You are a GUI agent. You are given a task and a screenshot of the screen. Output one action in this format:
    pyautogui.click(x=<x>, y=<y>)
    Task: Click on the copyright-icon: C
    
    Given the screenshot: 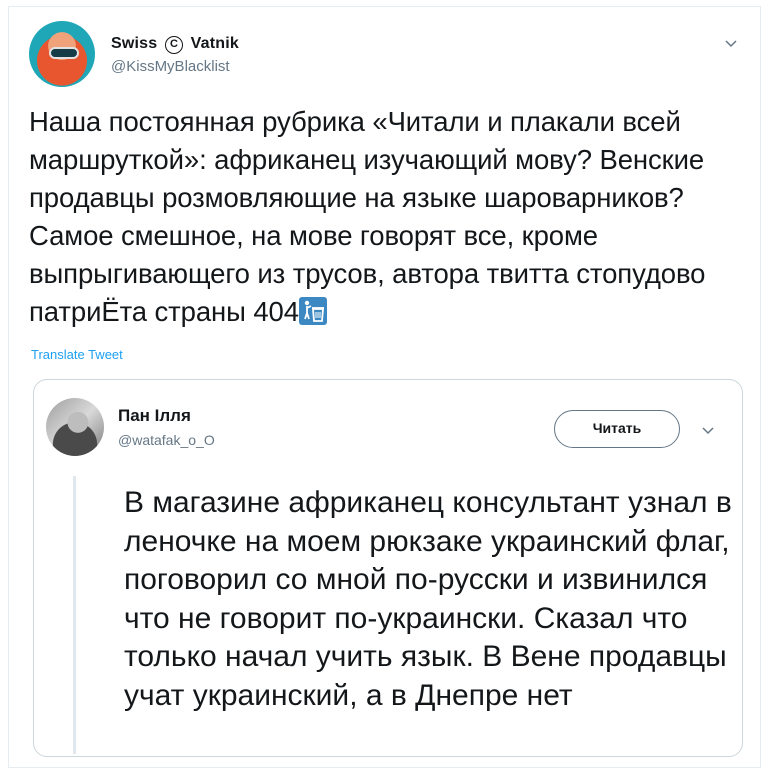 What is the action you would take?
    pyautogui.click(x=174, y=45)
    